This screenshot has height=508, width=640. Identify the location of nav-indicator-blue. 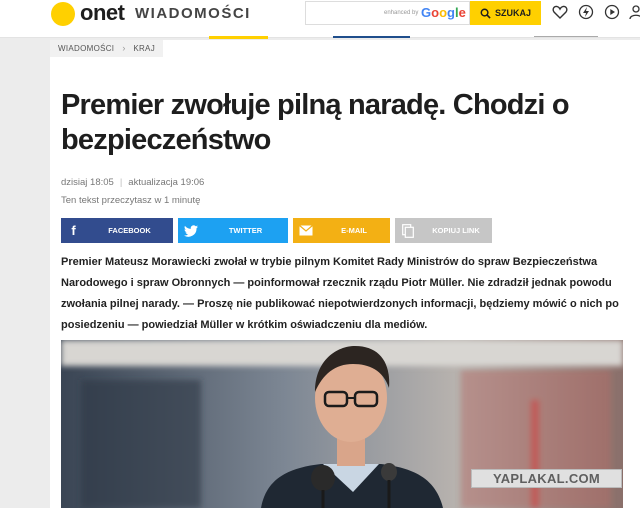
(371, 37).